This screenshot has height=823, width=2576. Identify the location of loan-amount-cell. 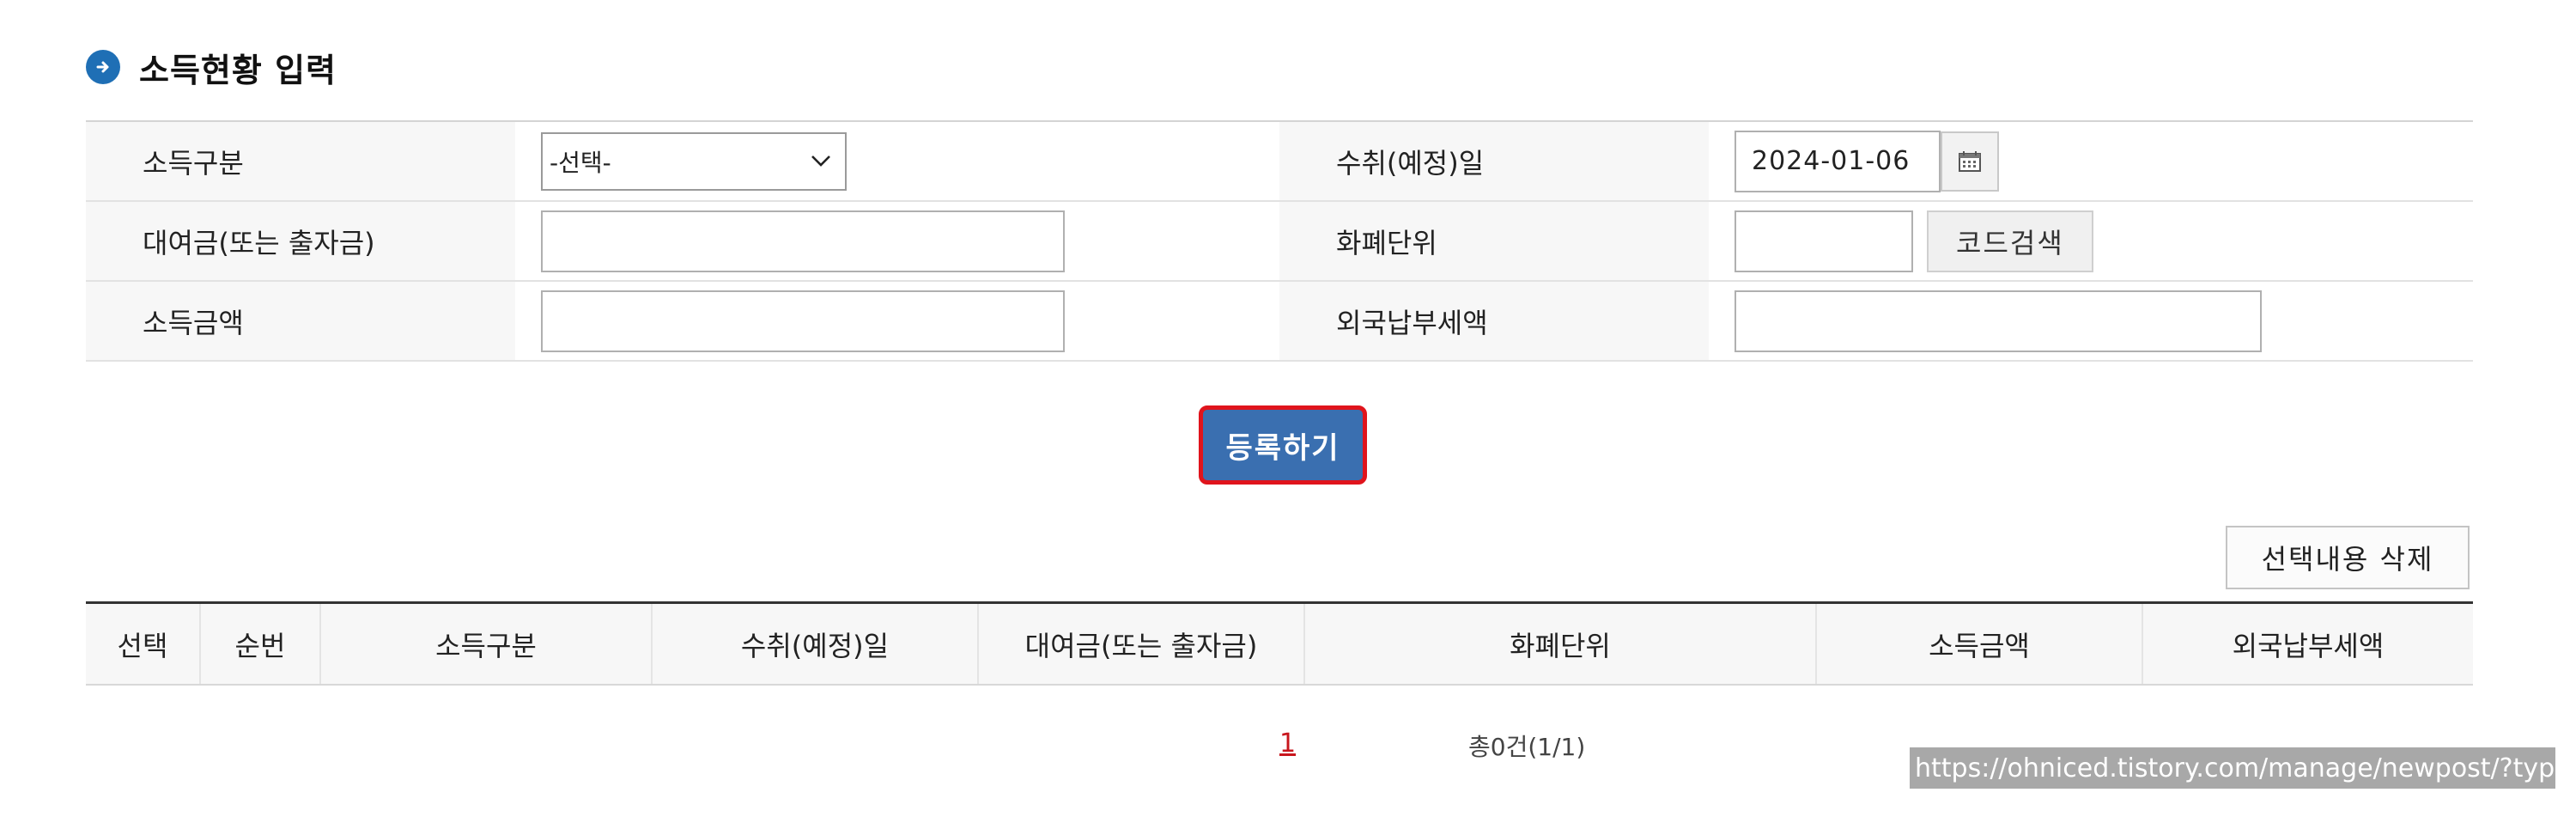
(897, 241).